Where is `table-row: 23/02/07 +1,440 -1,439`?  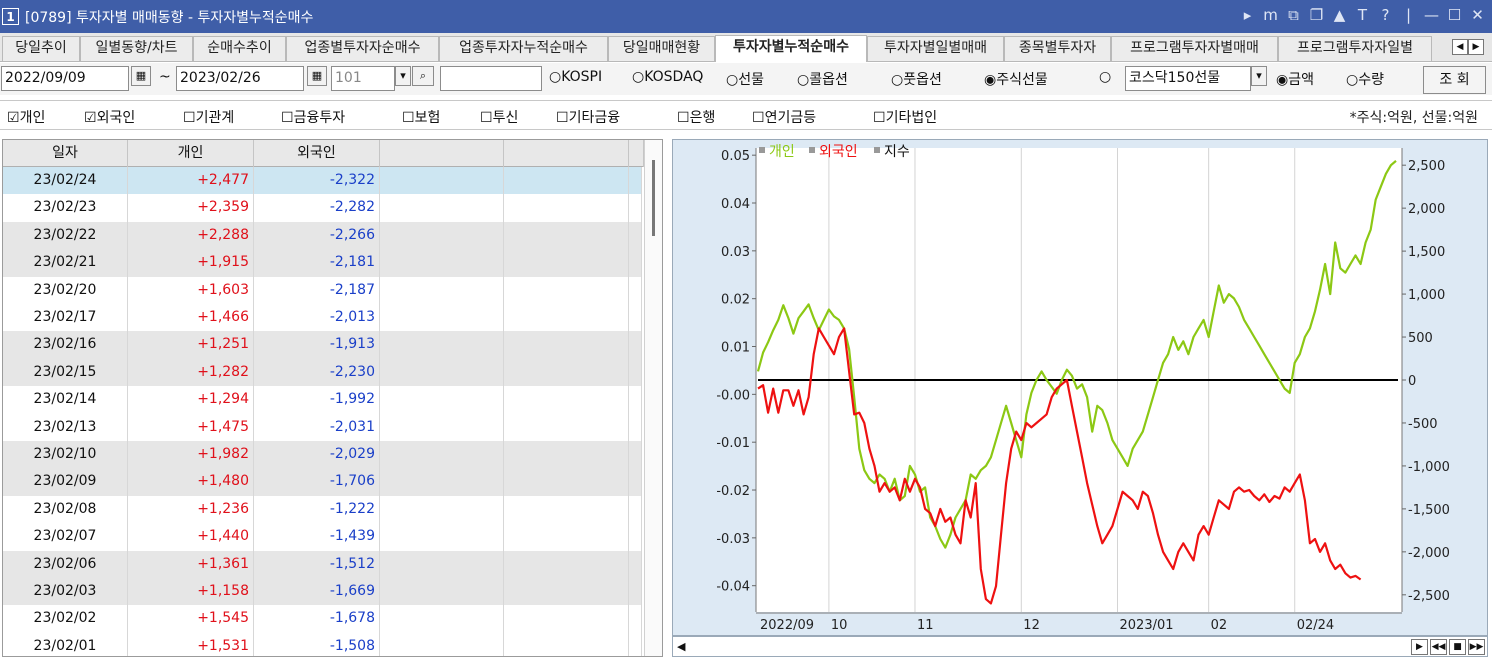
table-row: 23/02/07 +1,440 -1,439 is located at coordinates (322, 537).